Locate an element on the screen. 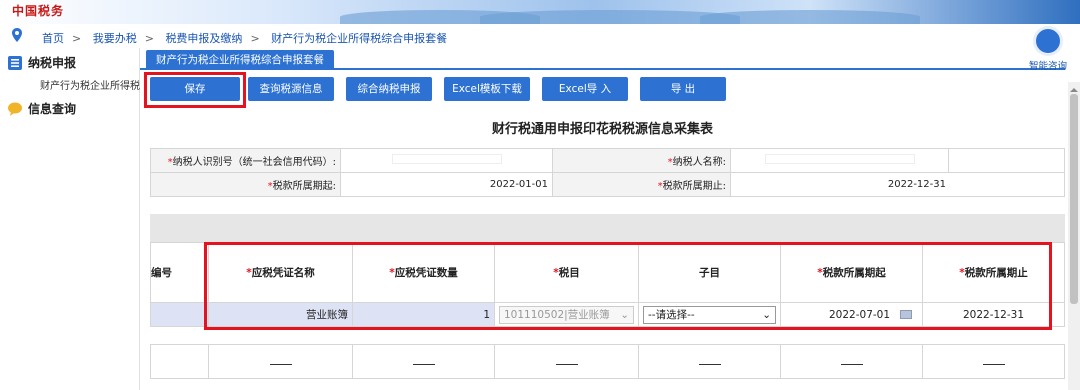 The height and width of the screenshot is (390, 1080). taxpayer-id-value is located at coordinates (446, 160).